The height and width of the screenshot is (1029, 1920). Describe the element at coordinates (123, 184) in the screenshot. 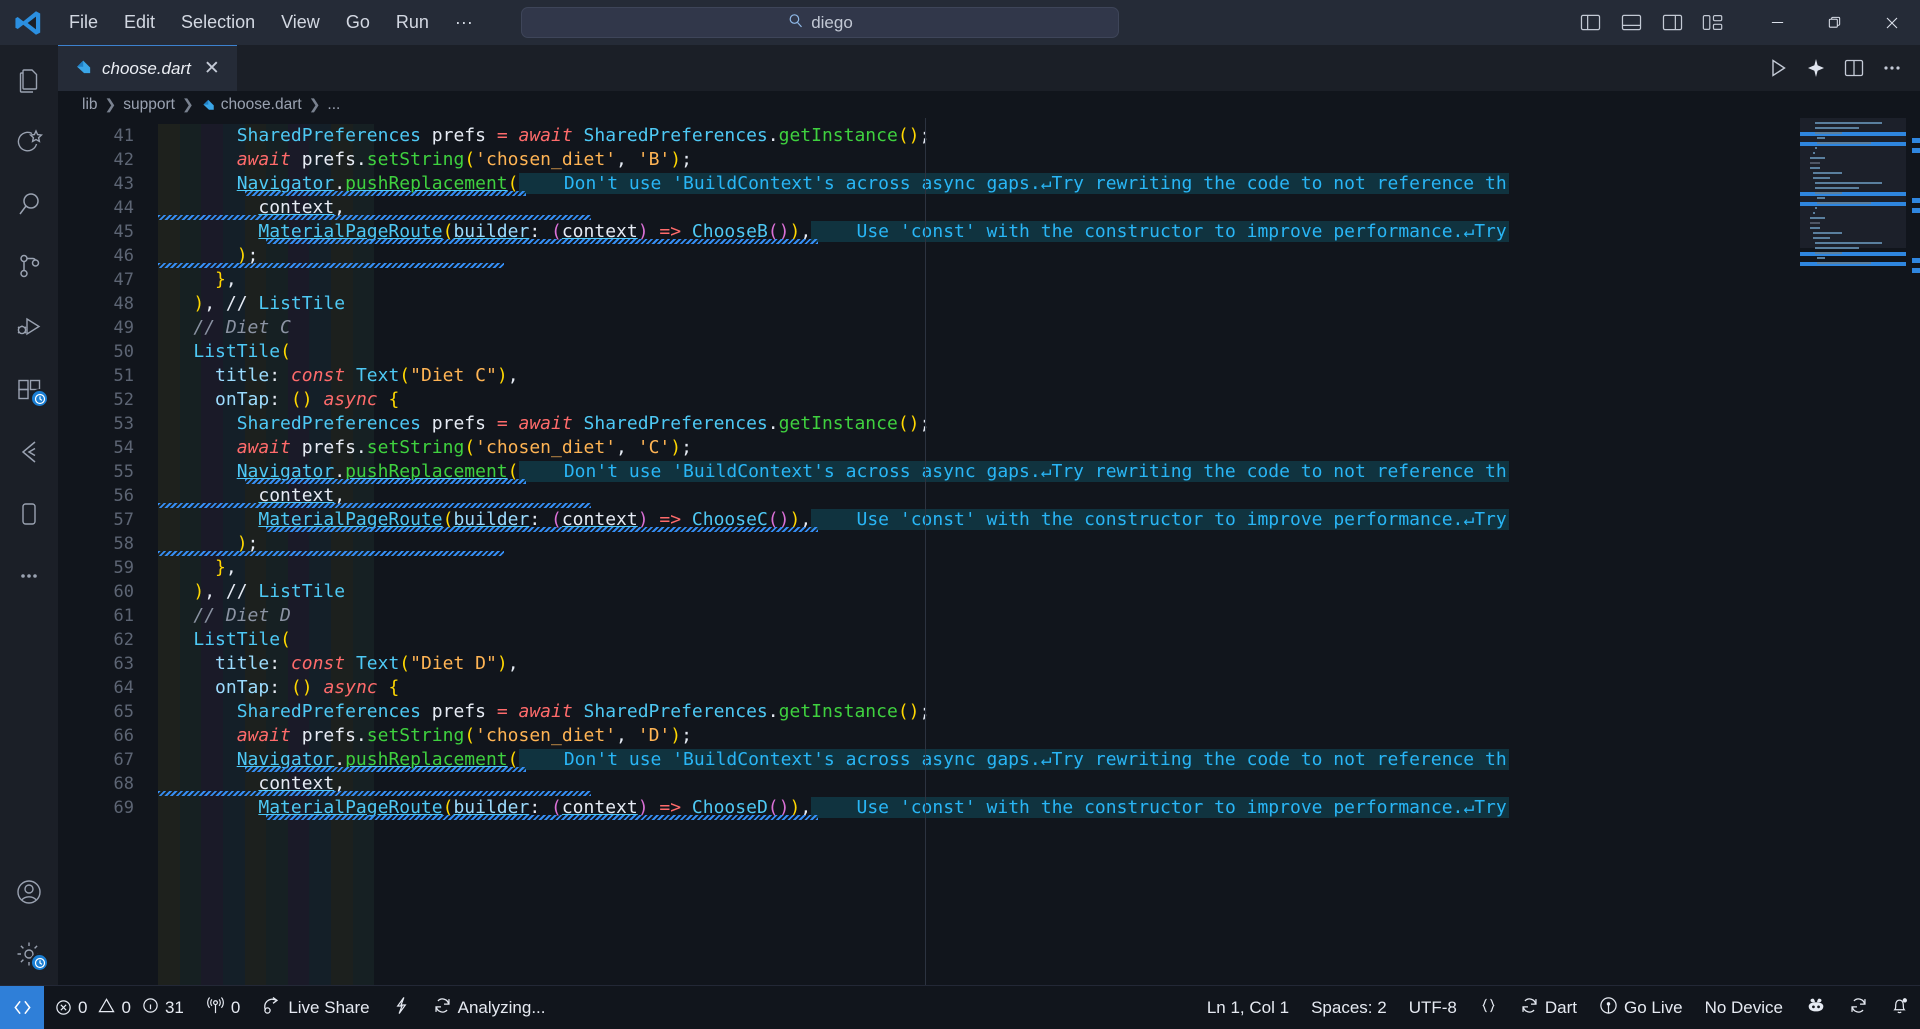

I see `line-number: 43` at that location.